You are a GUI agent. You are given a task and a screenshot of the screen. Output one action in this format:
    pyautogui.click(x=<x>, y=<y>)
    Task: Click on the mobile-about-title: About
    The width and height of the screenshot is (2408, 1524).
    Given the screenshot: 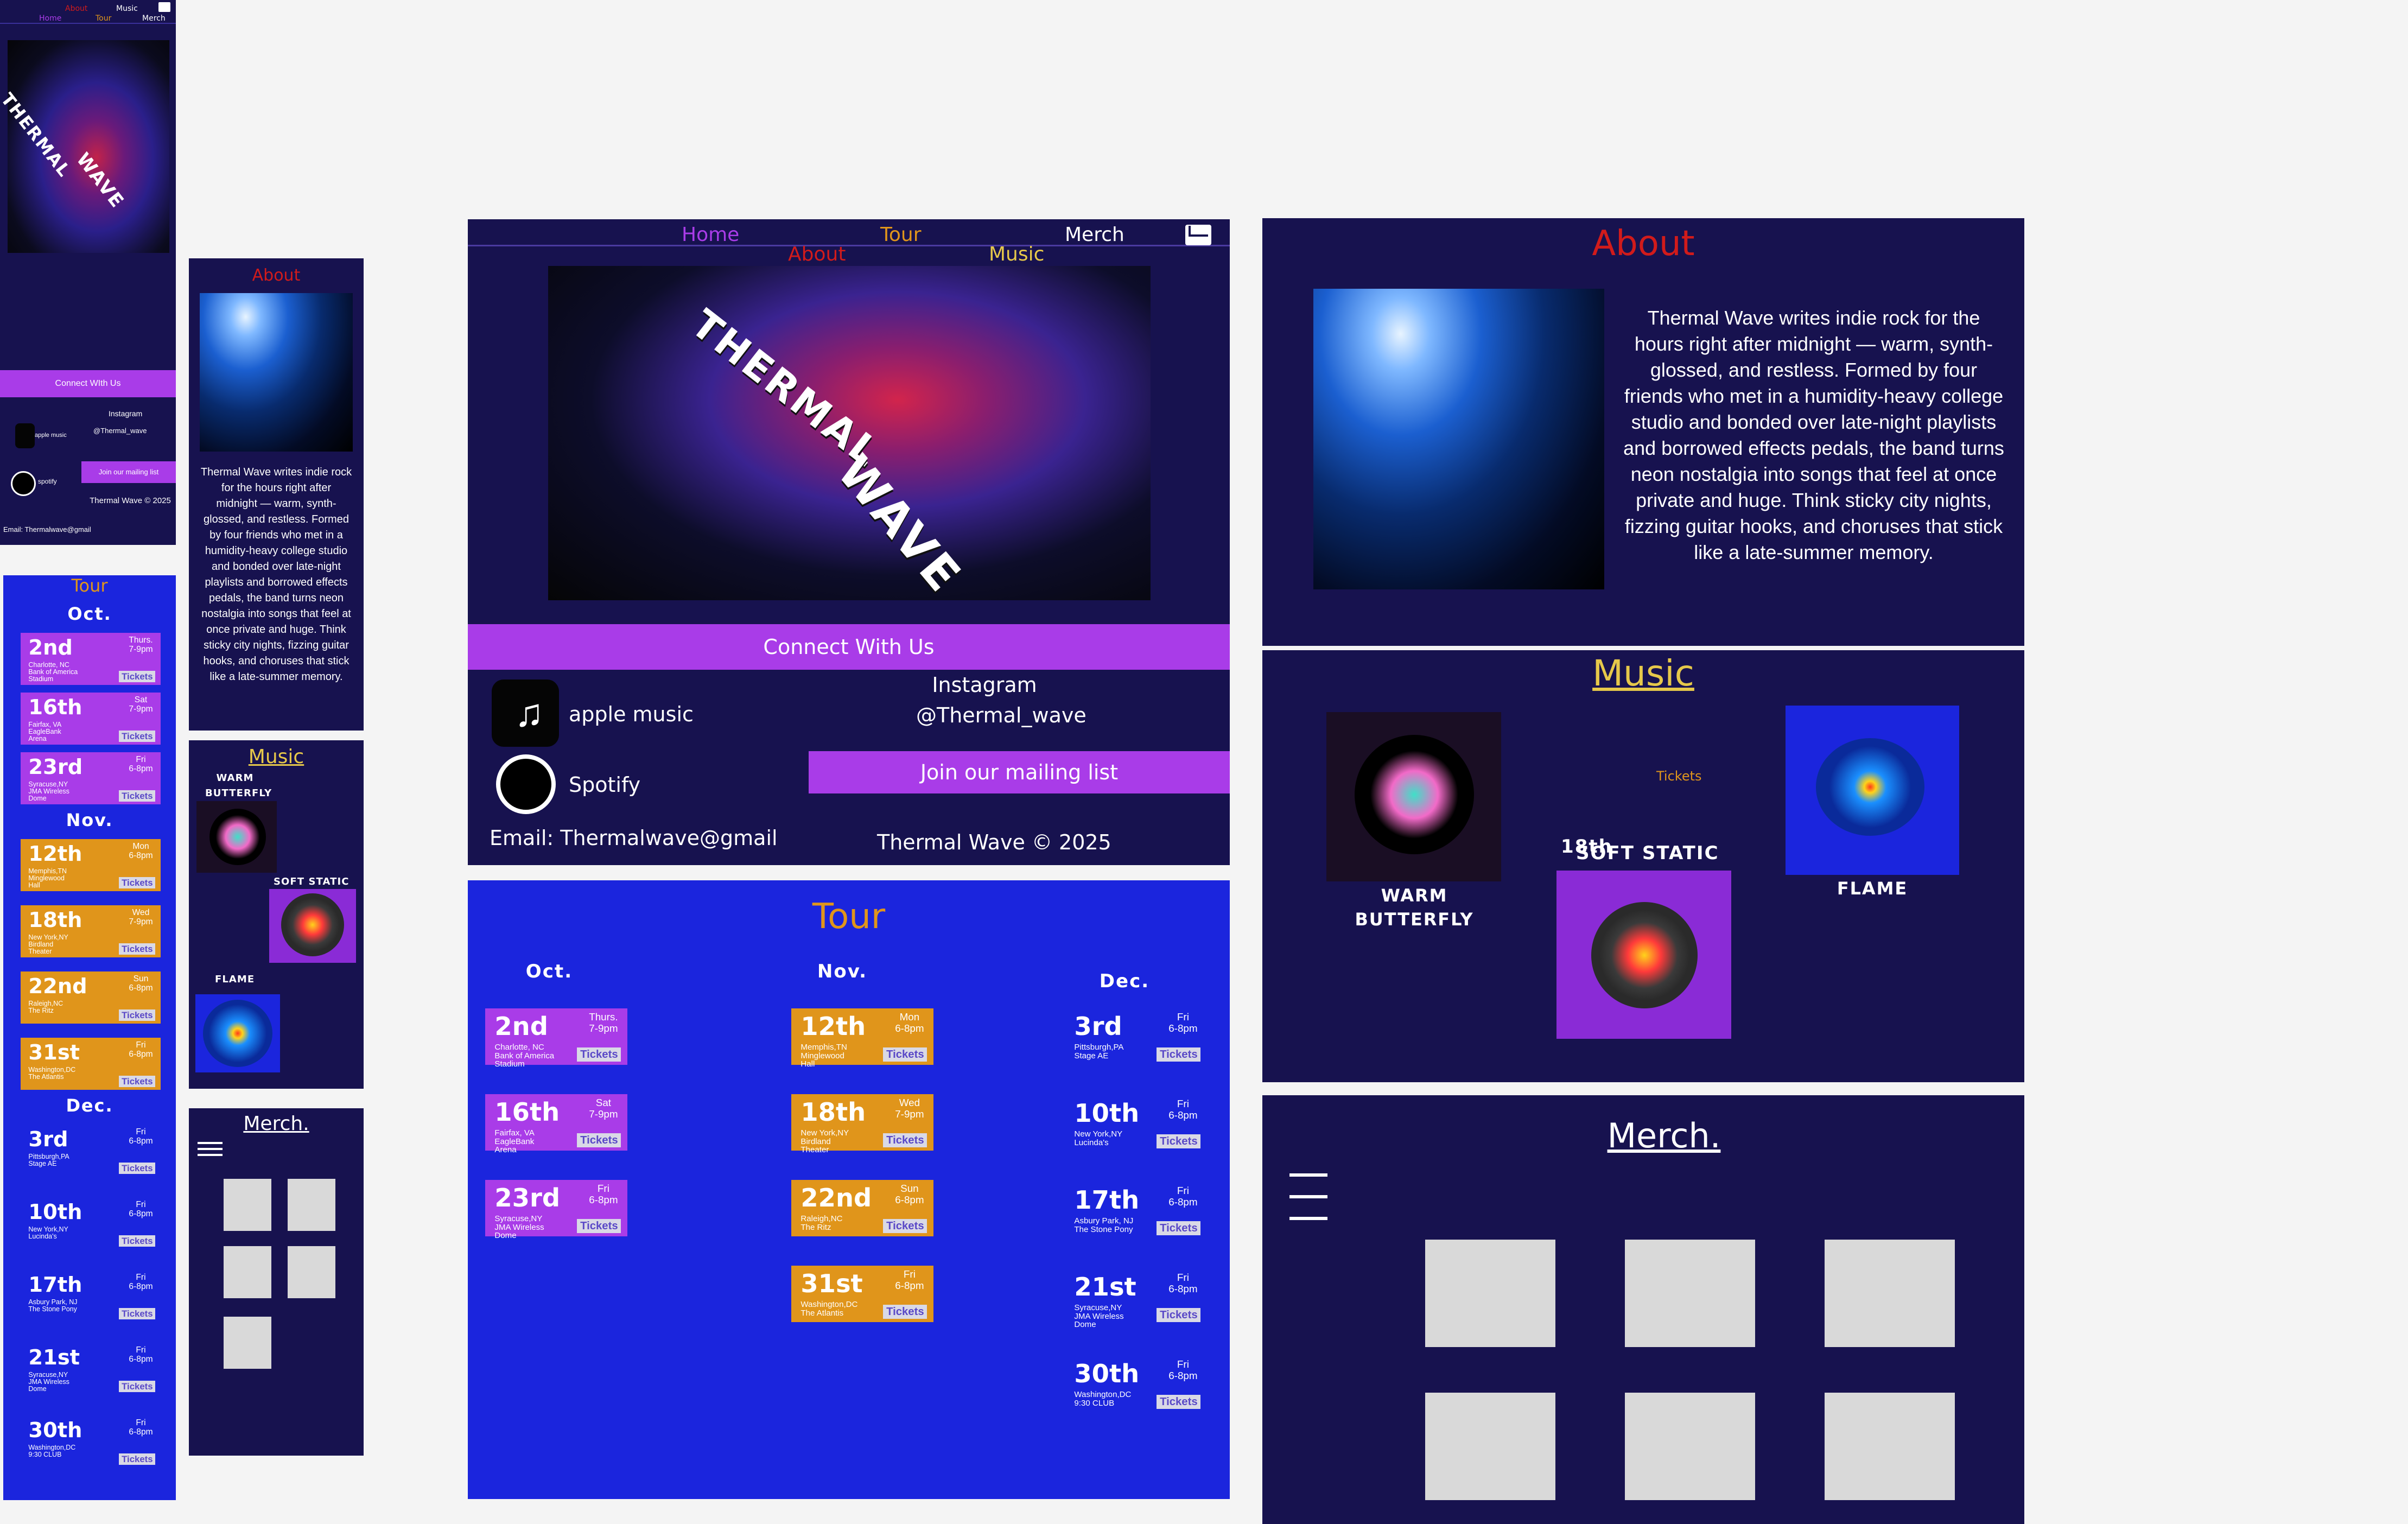 What is the action you would take?
    pyautogui.click(x=276, y=275)
    